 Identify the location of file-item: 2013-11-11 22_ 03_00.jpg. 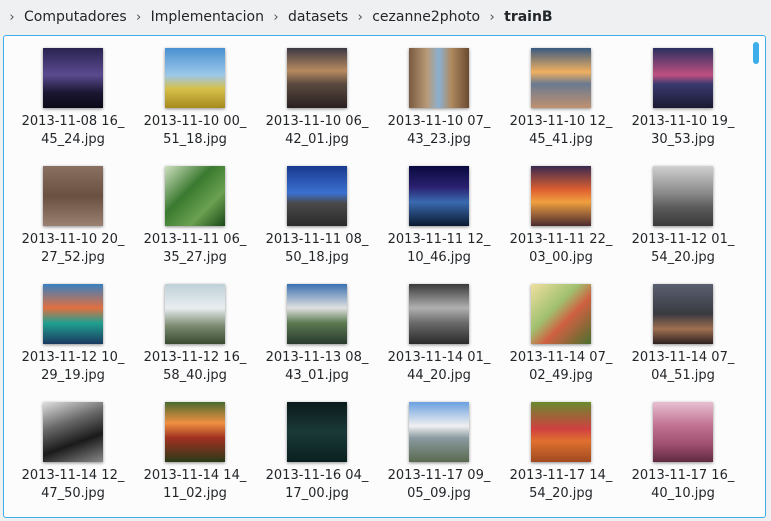
(561, 221).